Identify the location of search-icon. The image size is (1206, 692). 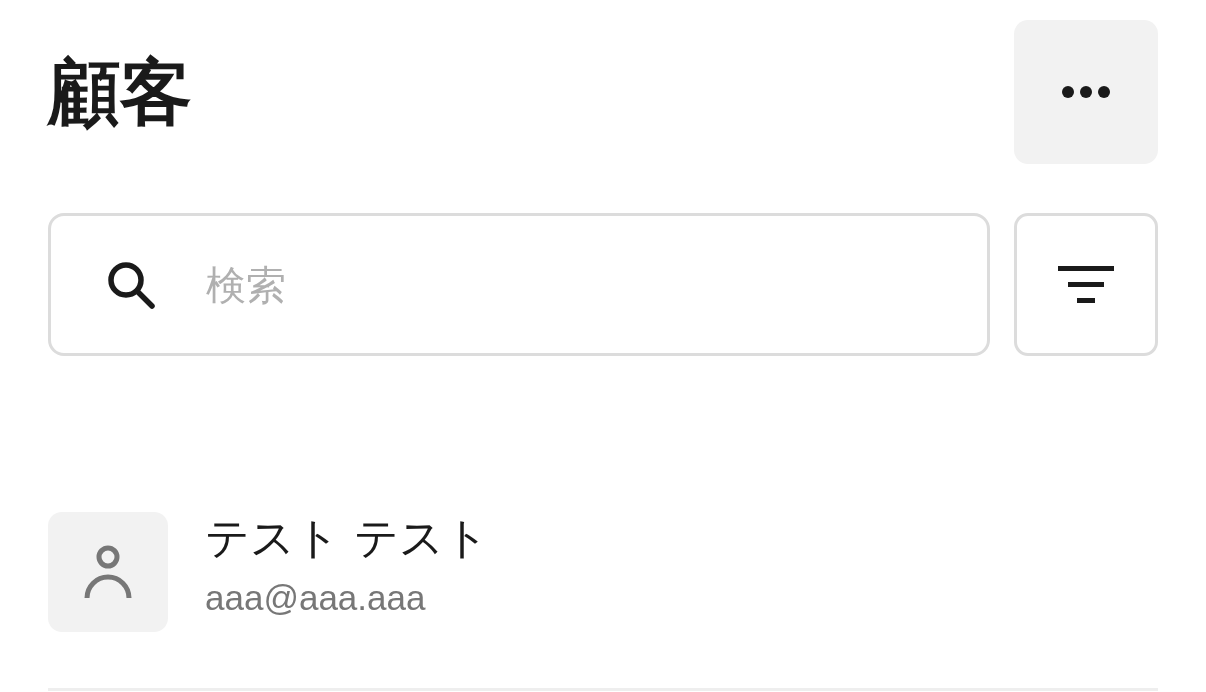
(131, 285).